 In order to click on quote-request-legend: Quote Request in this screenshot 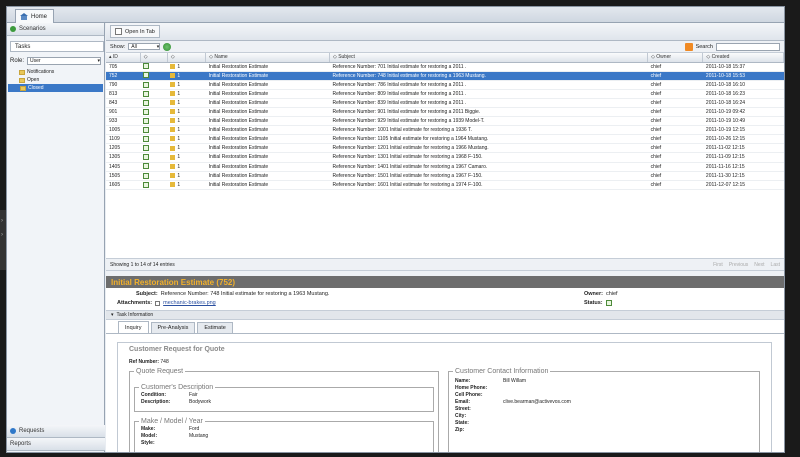, I will do `click(160, 371)`.